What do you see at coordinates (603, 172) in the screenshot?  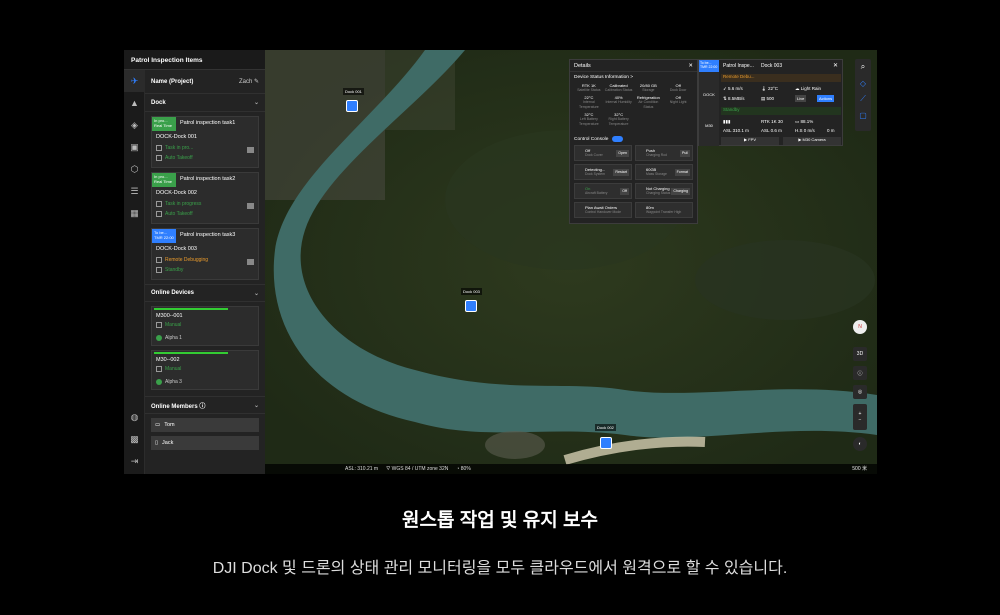 I see `control-item: Detecting... Dock System Restart` at bounding box center [603, 172].